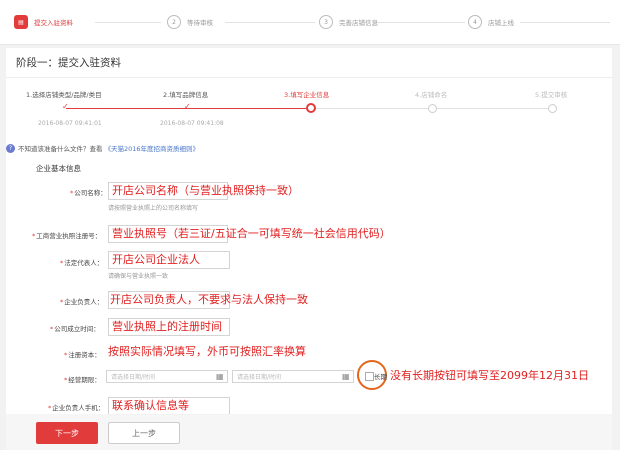  I want to click on founded-label: *公司成立时间：, so click(75, 329).